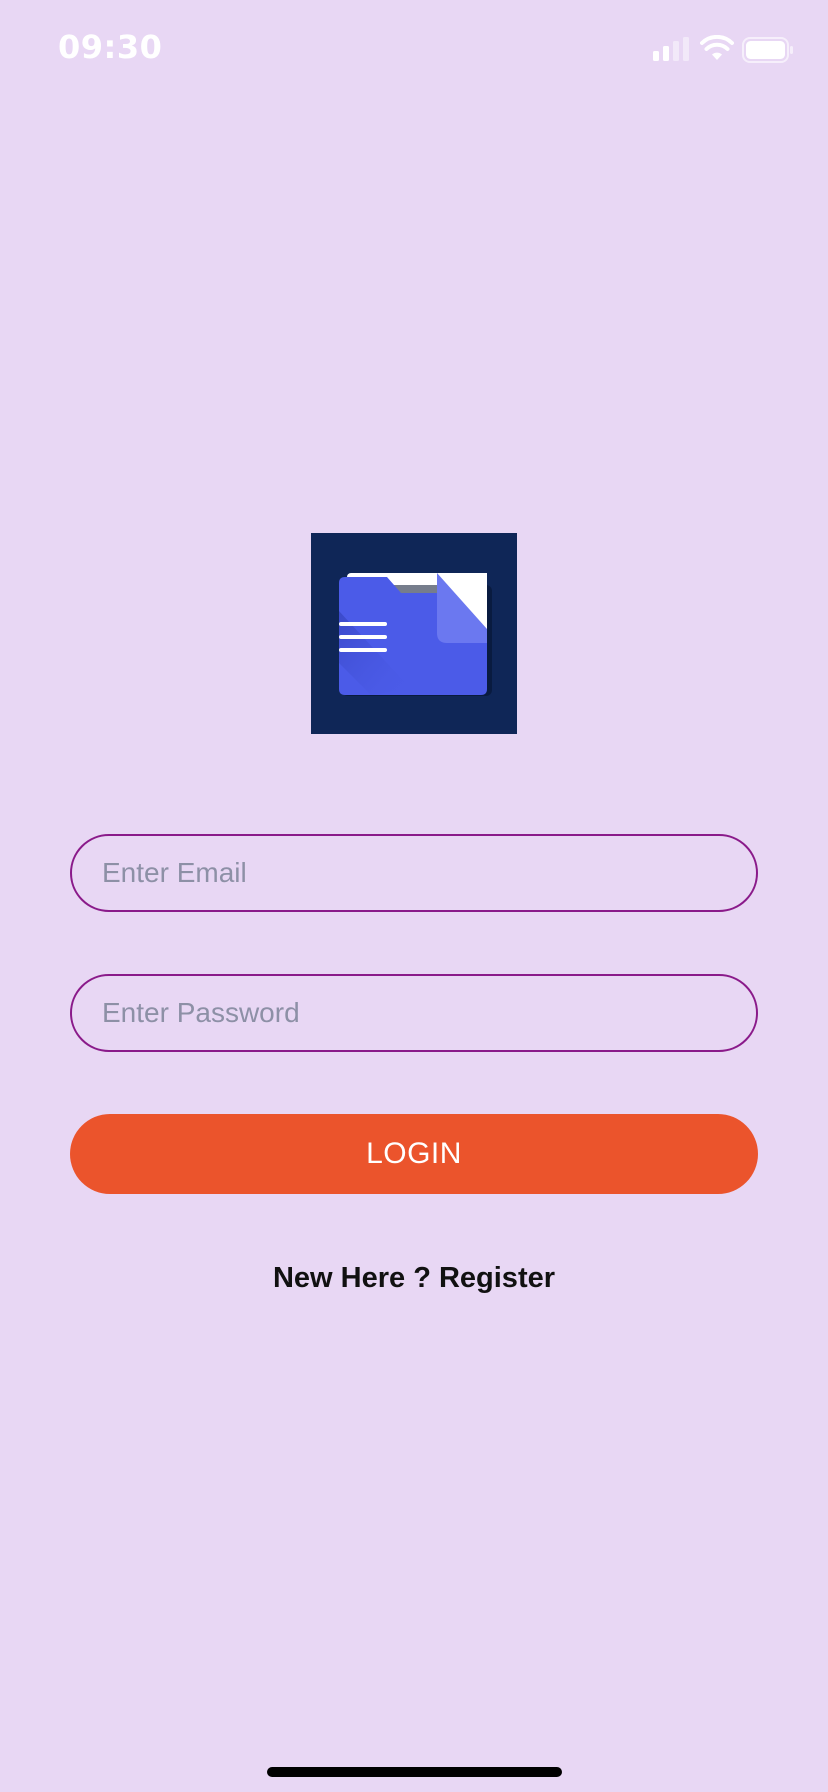  I want to click on home-indicator, so click(414, 1772).